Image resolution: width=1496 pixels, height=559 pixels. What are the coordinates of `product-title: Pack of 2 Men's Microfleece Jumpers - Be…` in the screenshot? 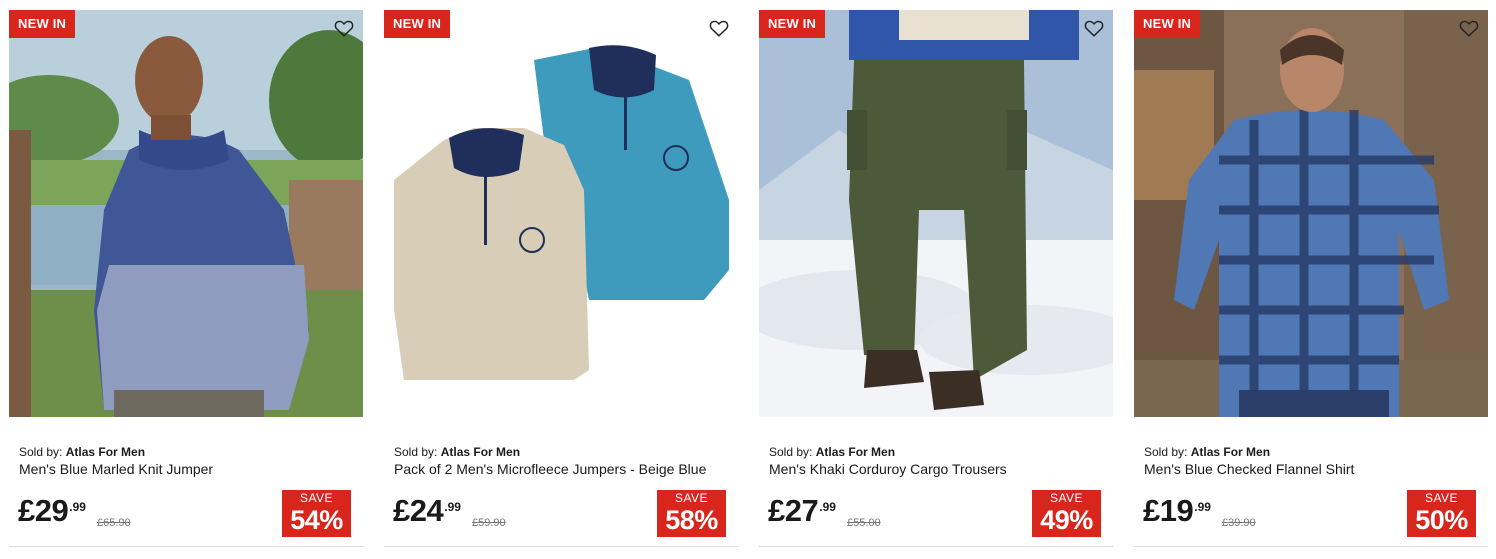 It's located at (550, 469).